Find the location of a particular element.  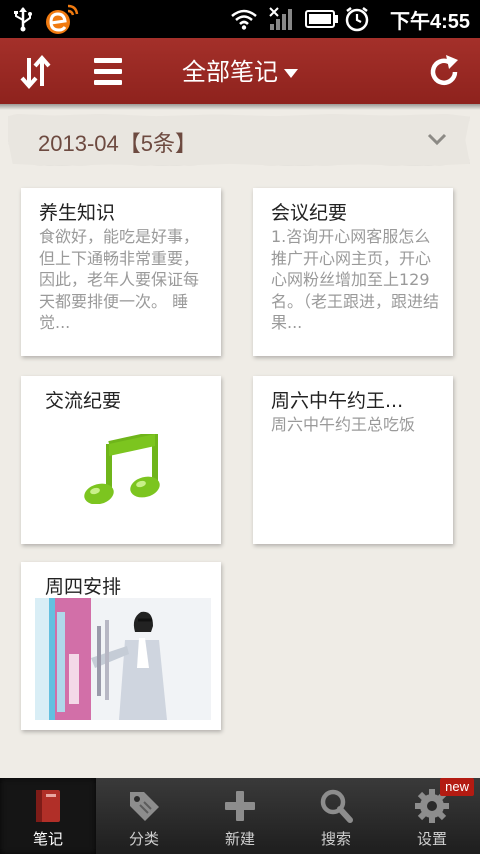

tab-label: 设置 is located at coordinates (431, 839).